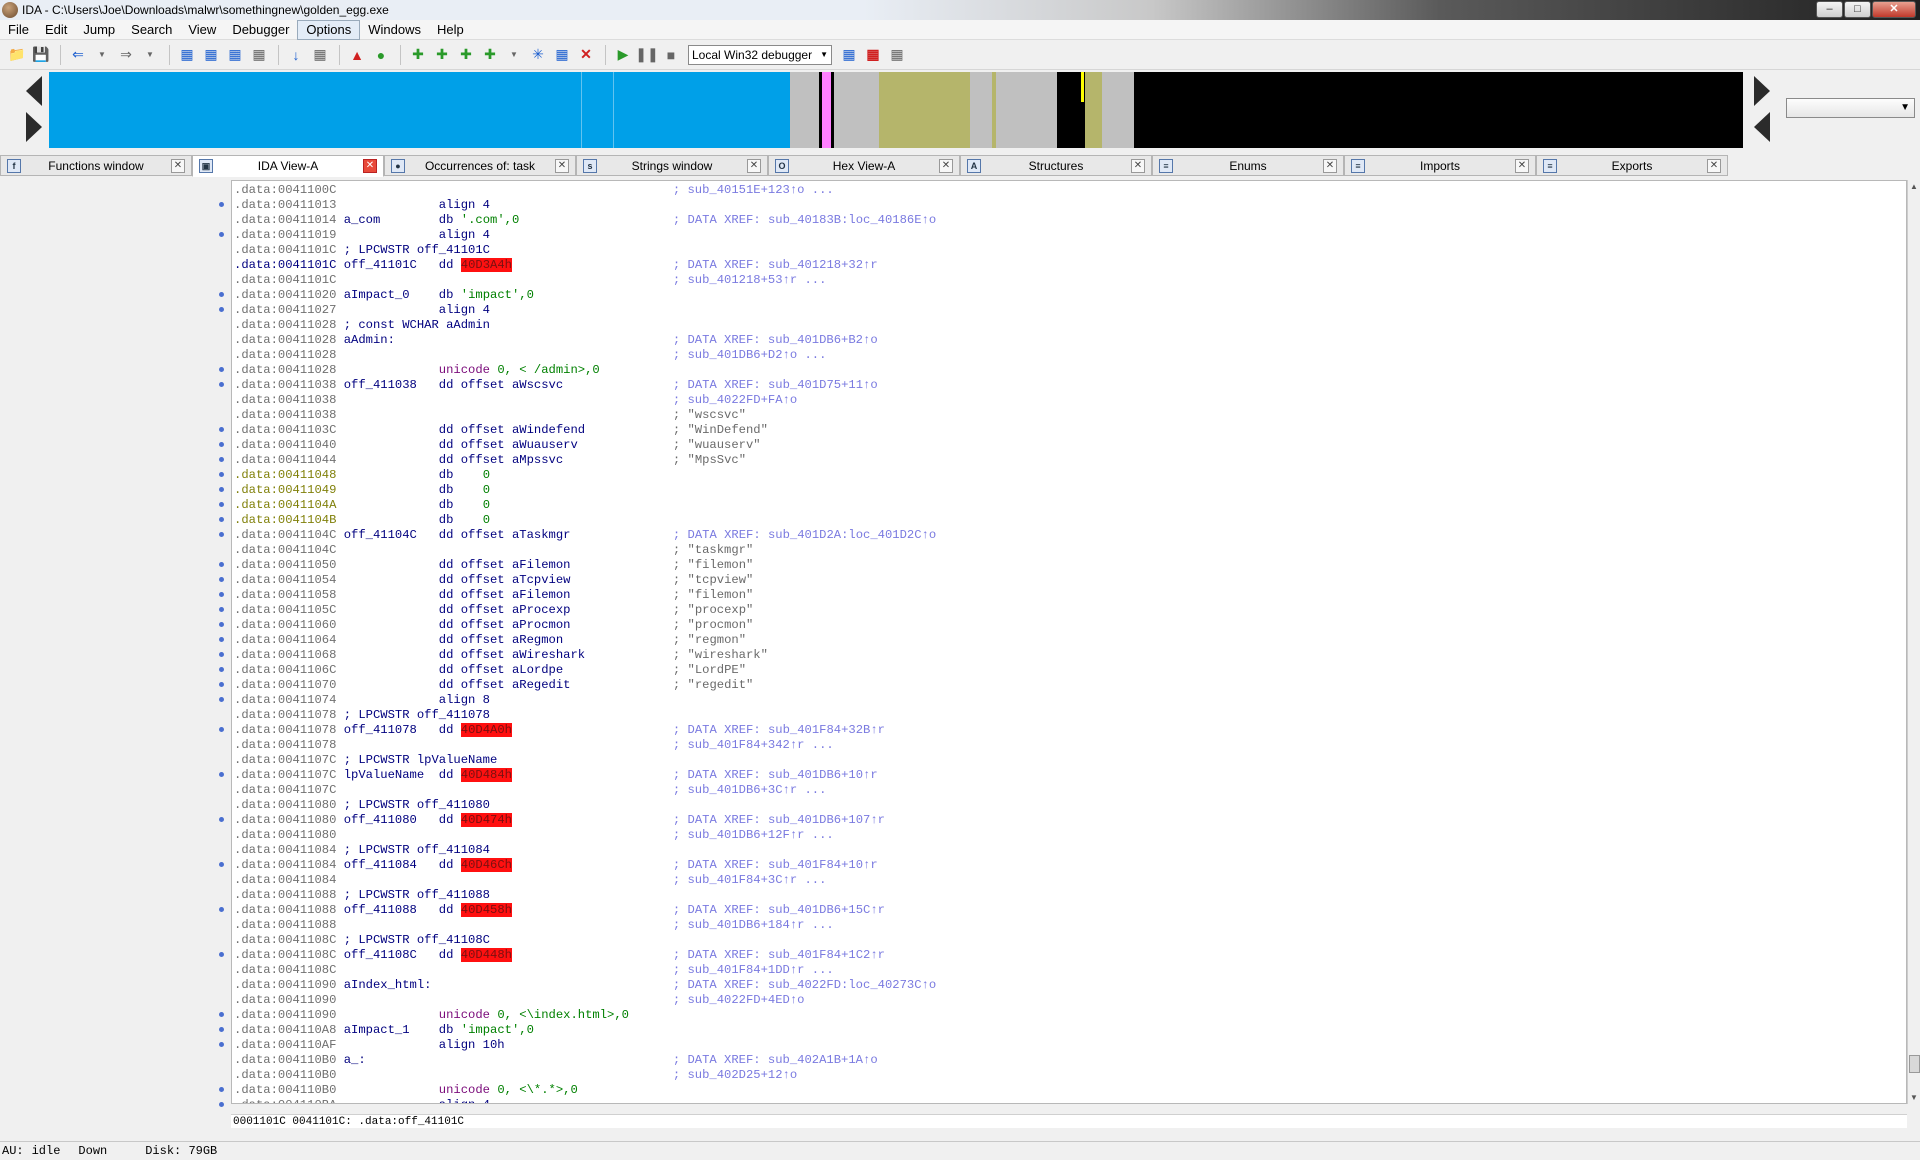 This screenshot has width=1920, height=1160. Describe the element at coordinates (720, 655) in the screenshot. I see `line-comment: ; "wireshark"` at that location.